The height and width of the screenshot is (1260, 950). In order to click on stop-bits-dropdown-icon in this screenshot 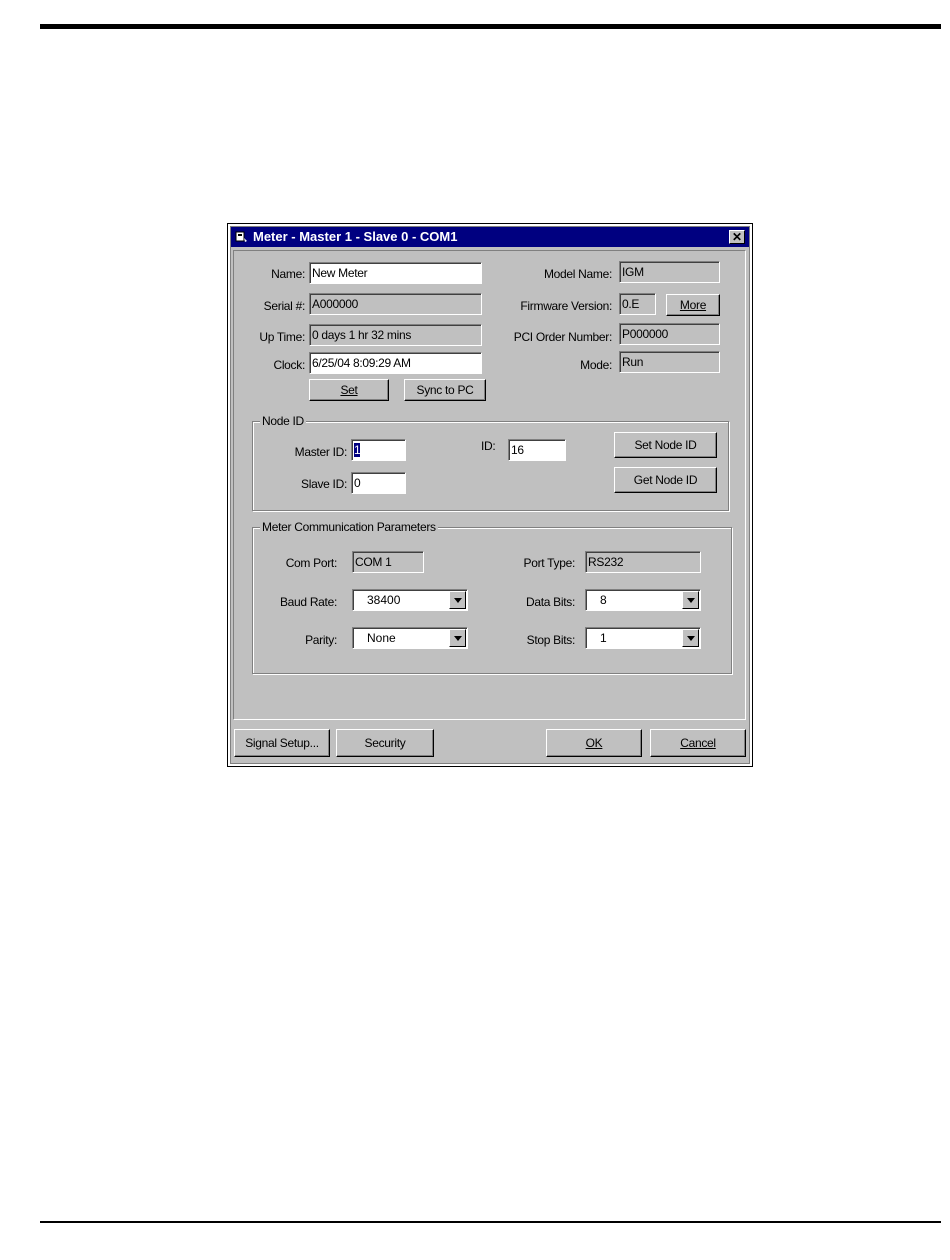, I will do `click(690, 638)`.